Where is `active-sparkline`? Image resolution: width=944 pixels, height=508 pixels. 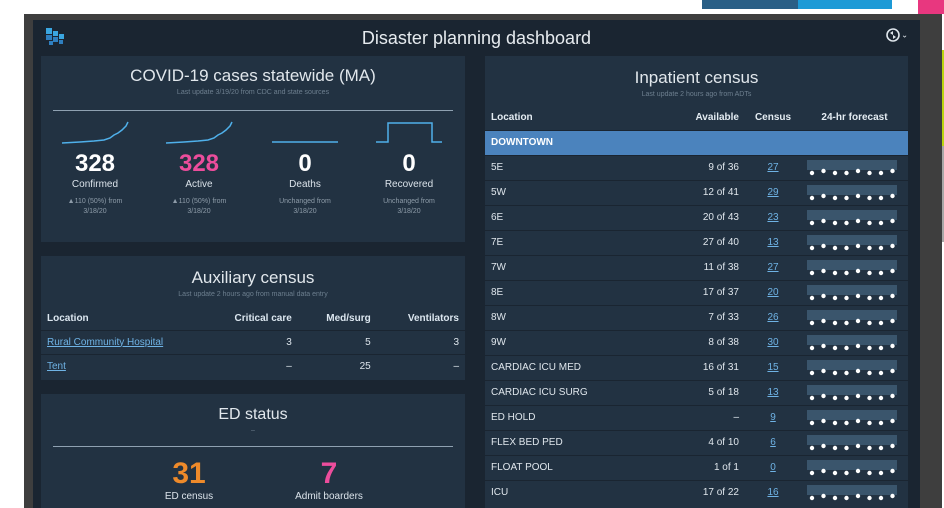 active-sparkline is located at coordinates (199, 132).